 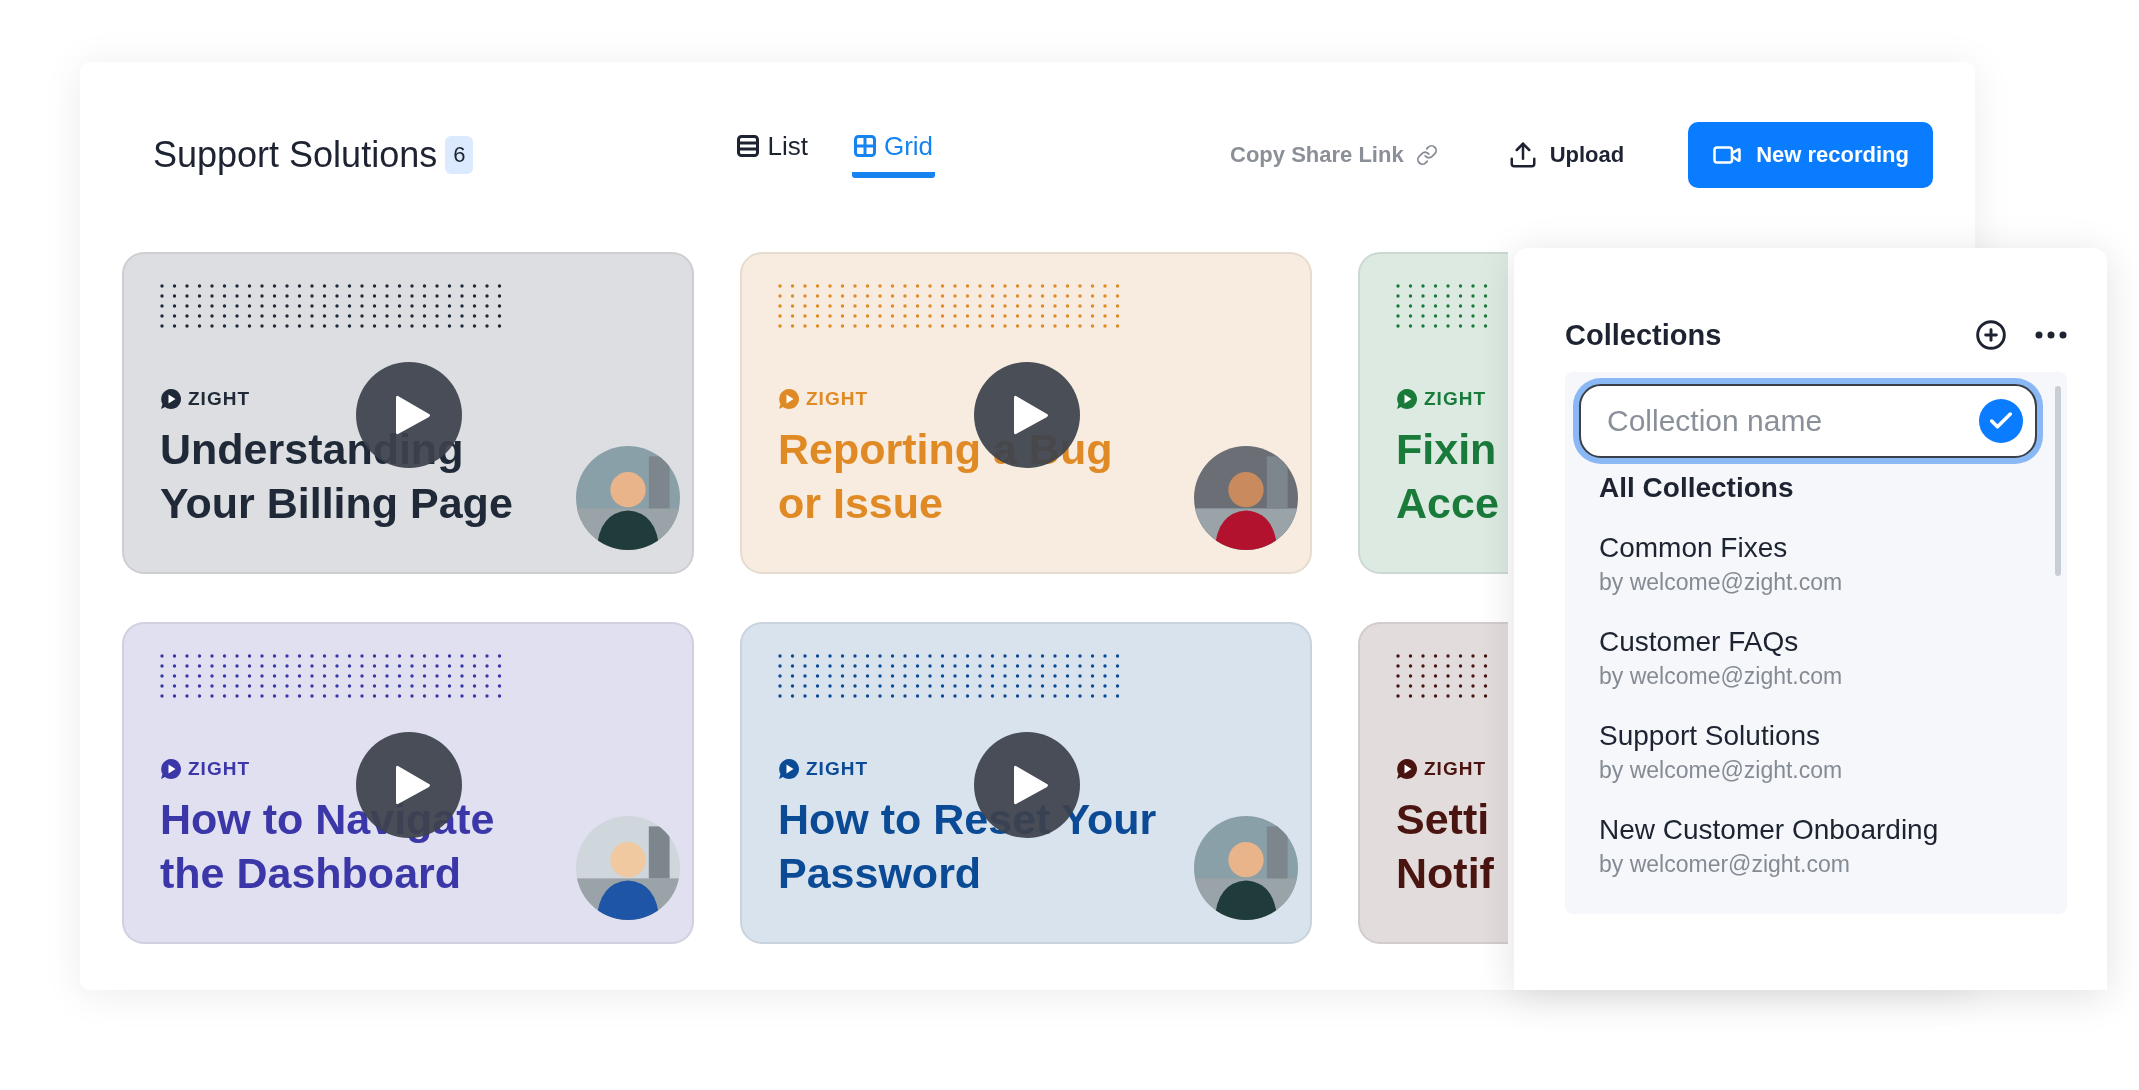 I want to click on view-tab: List, so click(x=772, y=151).